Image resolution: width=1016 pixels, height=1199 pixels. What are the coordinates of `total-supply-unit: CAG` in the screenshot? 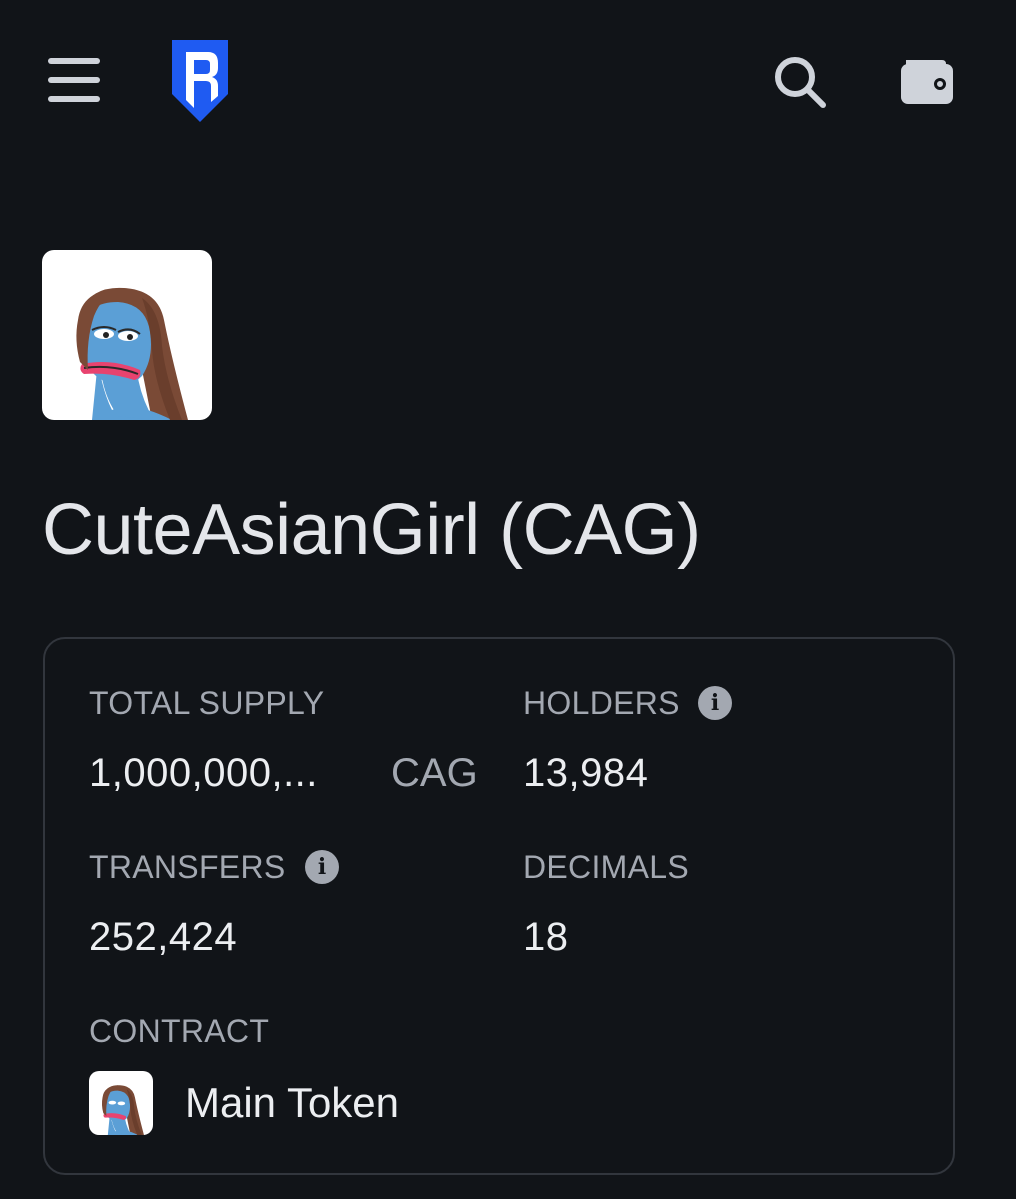 It's located at (434, 773).